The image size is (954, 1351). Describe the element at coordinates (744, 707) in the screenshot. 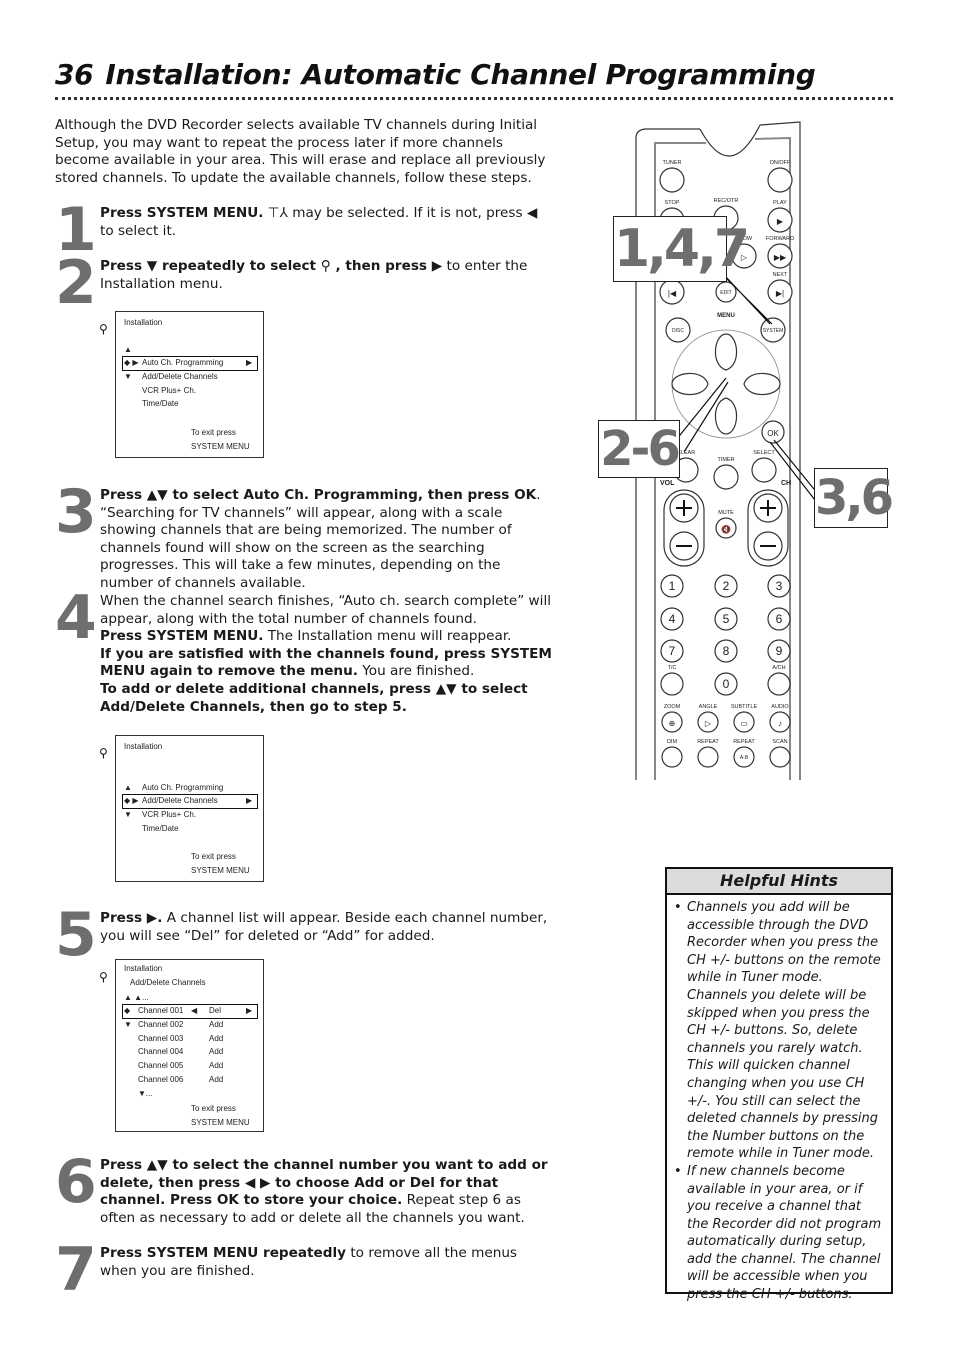

I see `subtitle-label: SUBTITLE` at that location.